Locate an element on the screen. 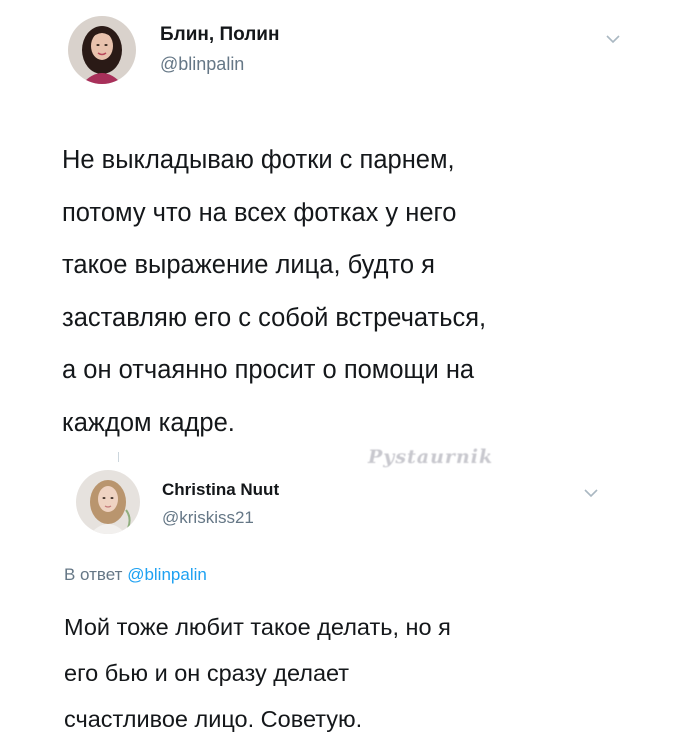  author-name: Christina Nuut is located at coordinates (220, 490).